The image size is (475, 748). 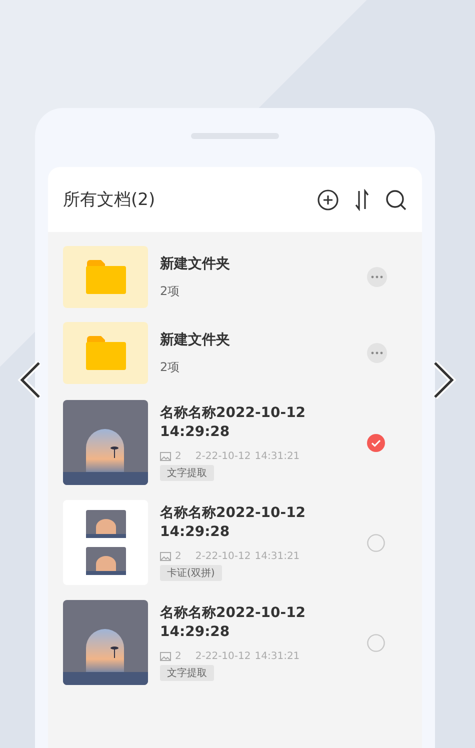 I want to click on document-item: 名称名称2022-10-12 14:29:28 2 2-22-10-12 14:31:21 卡证(双拼), so click(x=235, y=542).